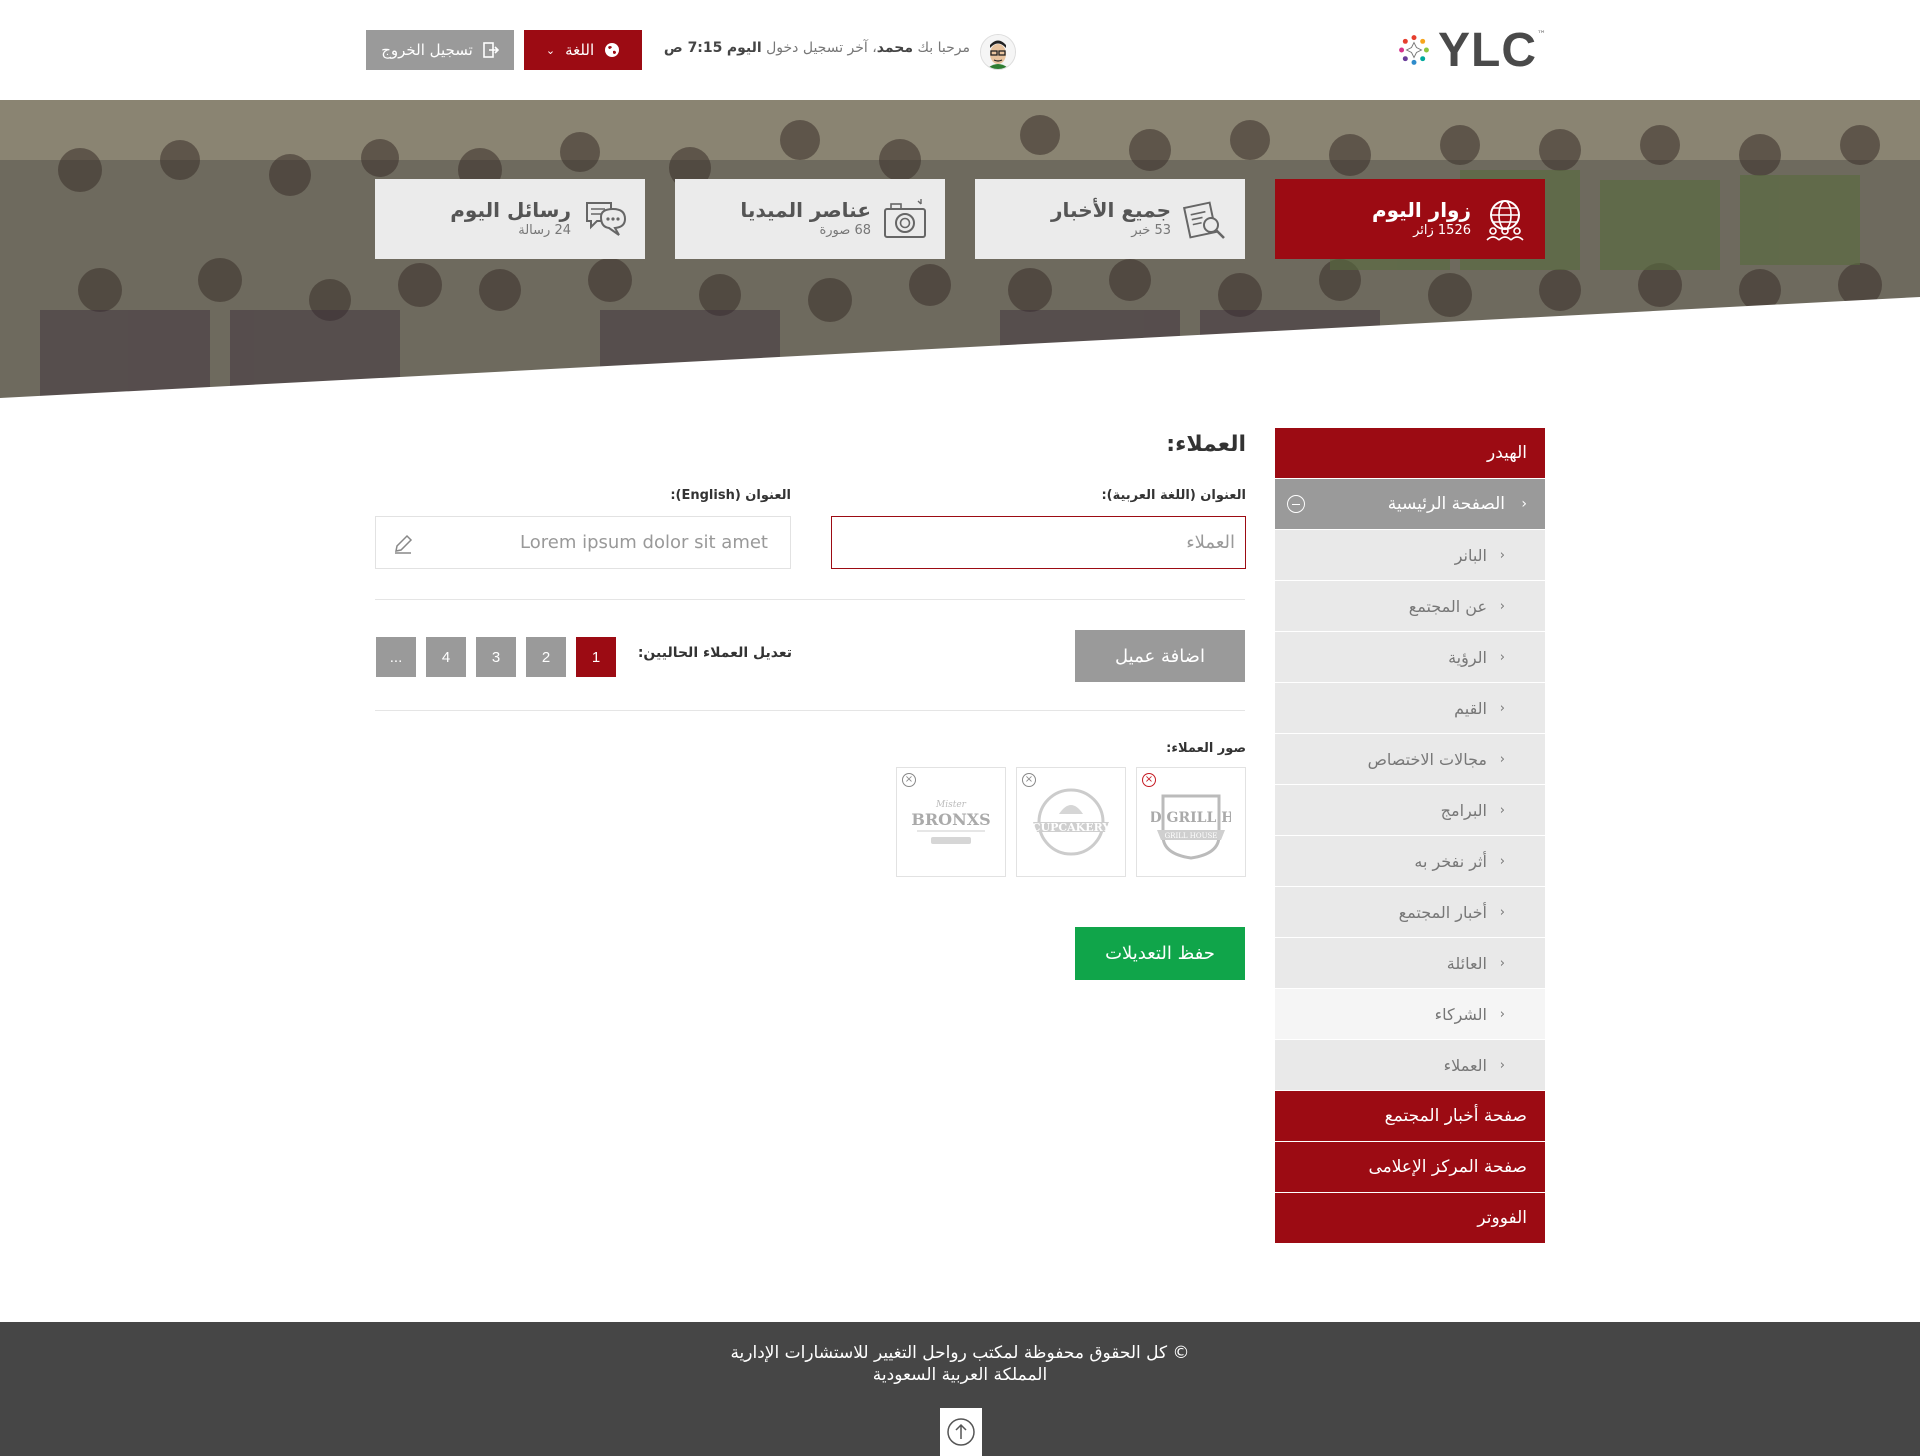  I want to click on save-changes-button: حفظ التعديلات, so click(1160, 953).